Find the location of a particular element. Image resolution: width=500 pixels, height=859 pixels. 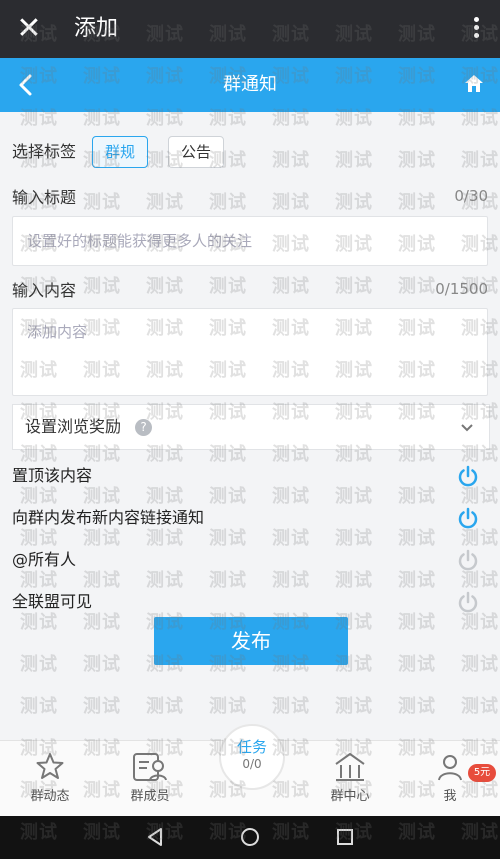

task-progress: 0/0 is located at coordinates (252, 764).